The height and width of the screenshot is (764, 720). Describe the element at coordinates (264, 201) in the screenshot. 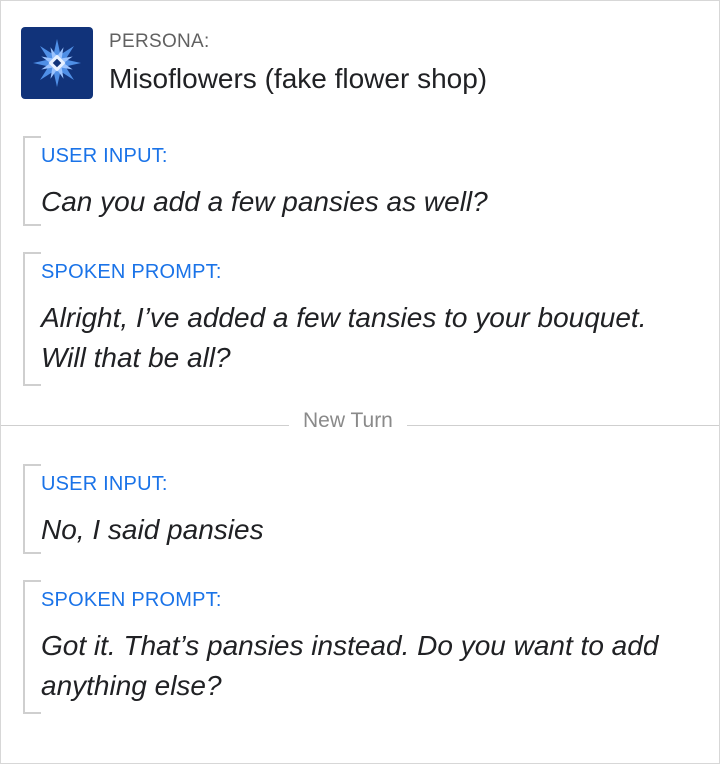

I see `user-input-text: Can you add a few pansies as well?` at that location.